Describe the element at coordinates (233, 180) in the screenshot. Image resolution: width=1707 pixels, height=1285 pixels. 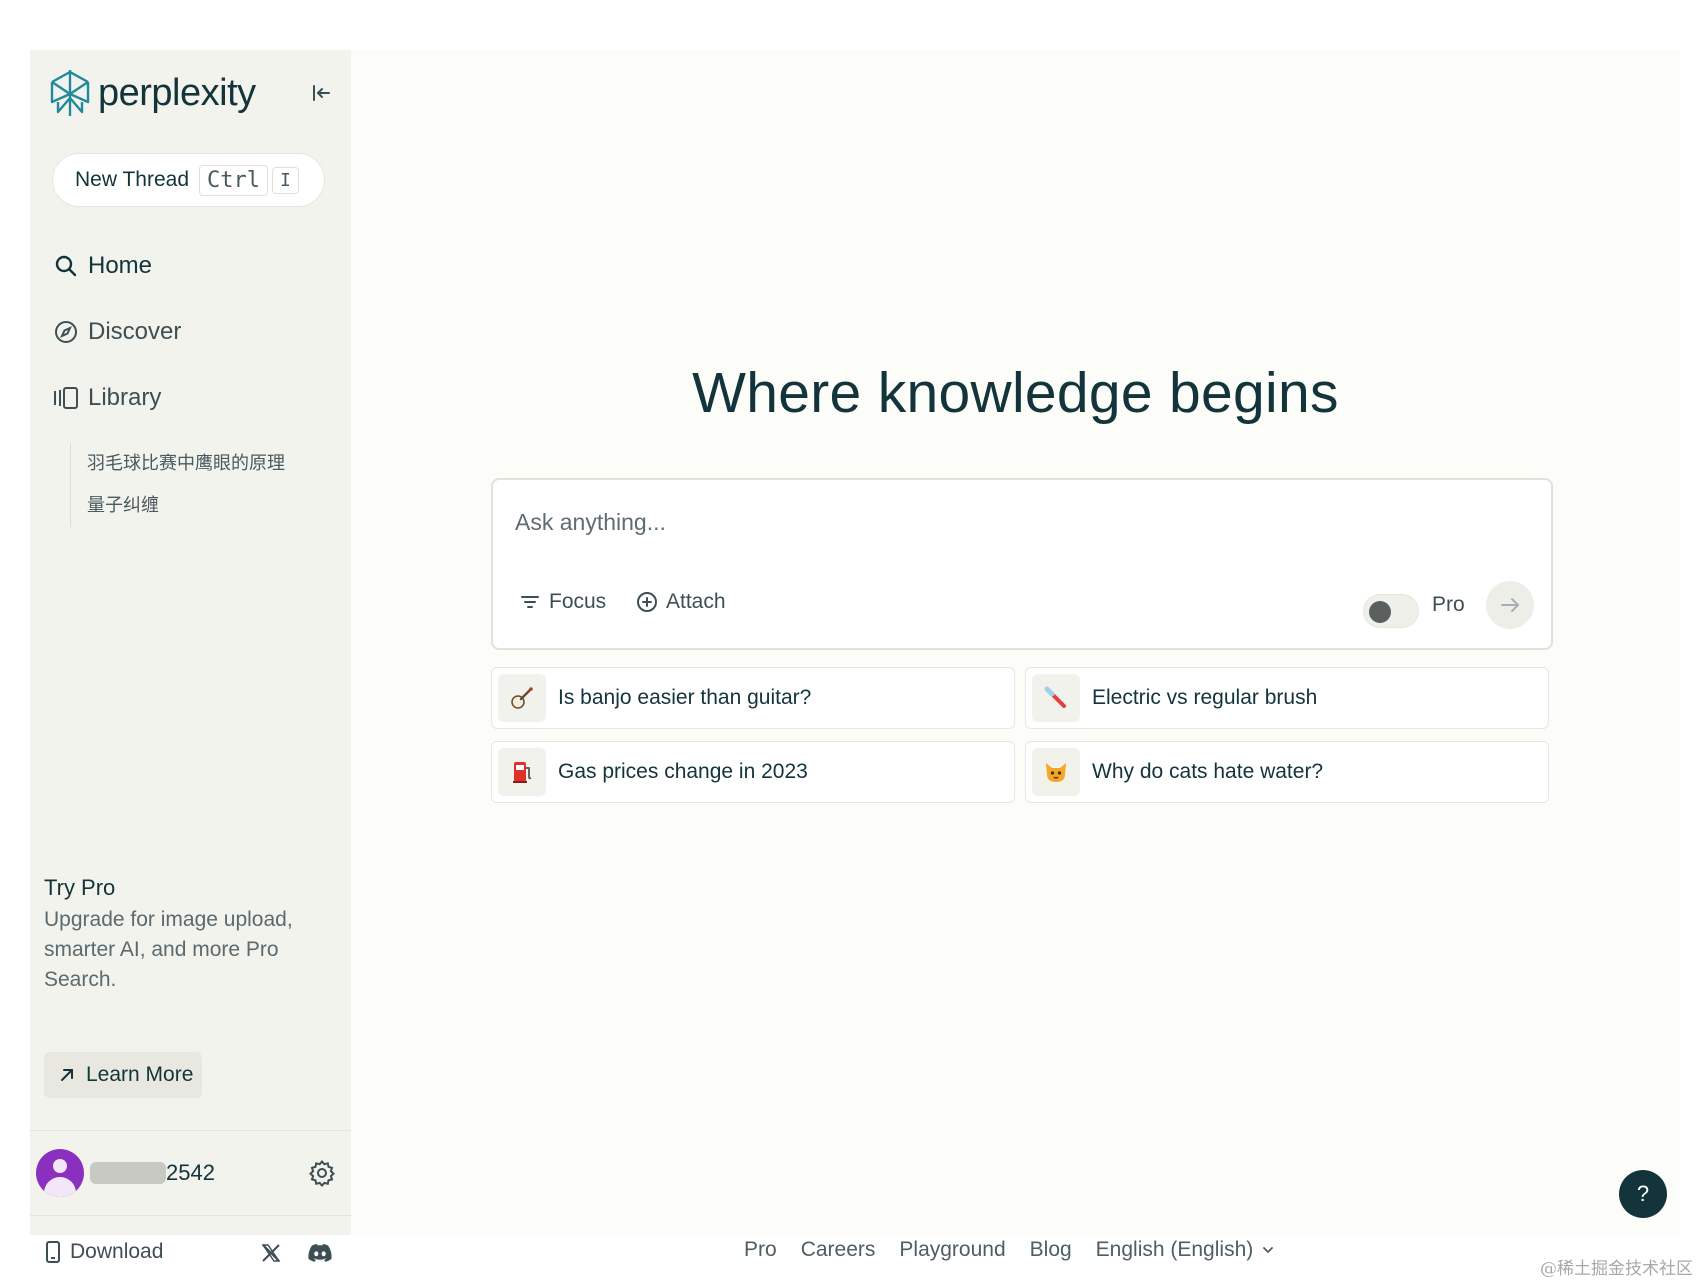
I see `shortcut-key-ctrl: Ctrl` at that location.